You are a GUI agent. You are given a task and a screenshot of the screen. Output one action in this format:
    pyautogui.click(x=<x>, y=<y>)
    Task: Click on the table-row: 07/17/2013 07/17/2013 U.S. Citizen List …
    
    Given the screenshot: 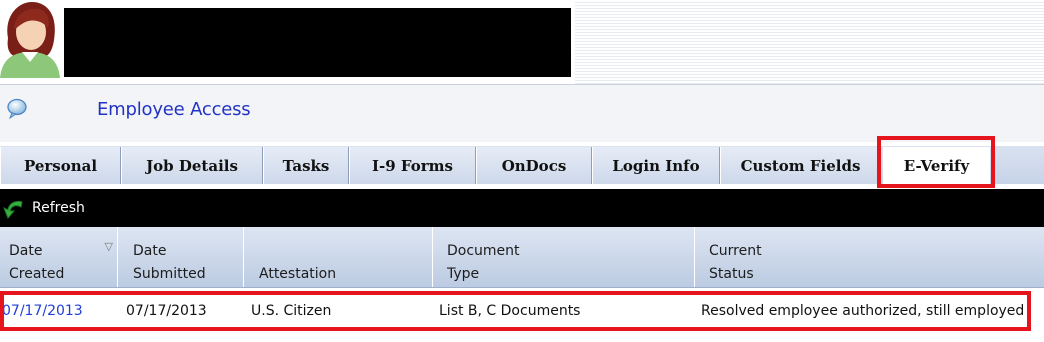 What is the action you would take?
    pyautogui.click(x=522, y=311)
    